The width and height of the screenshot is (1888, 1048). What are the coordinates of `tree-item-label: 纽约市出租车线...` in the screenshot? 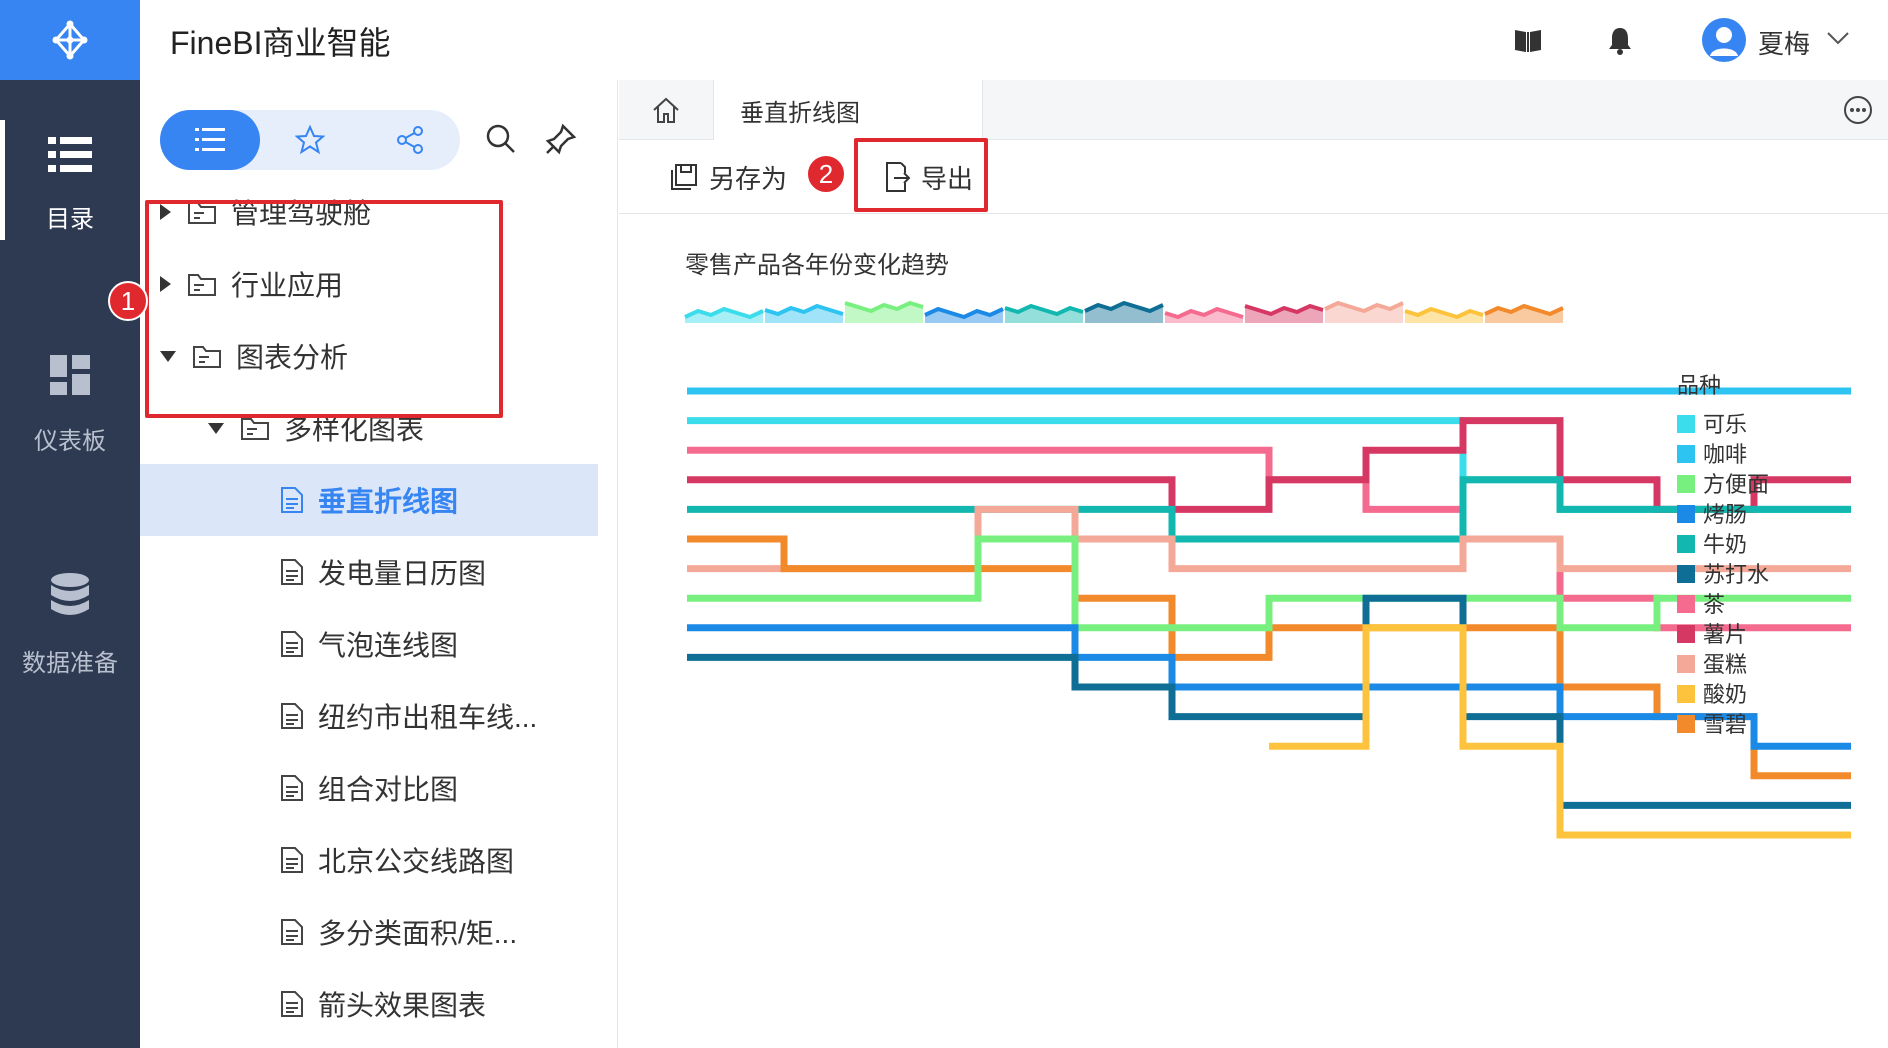 It's located at (428, 717).